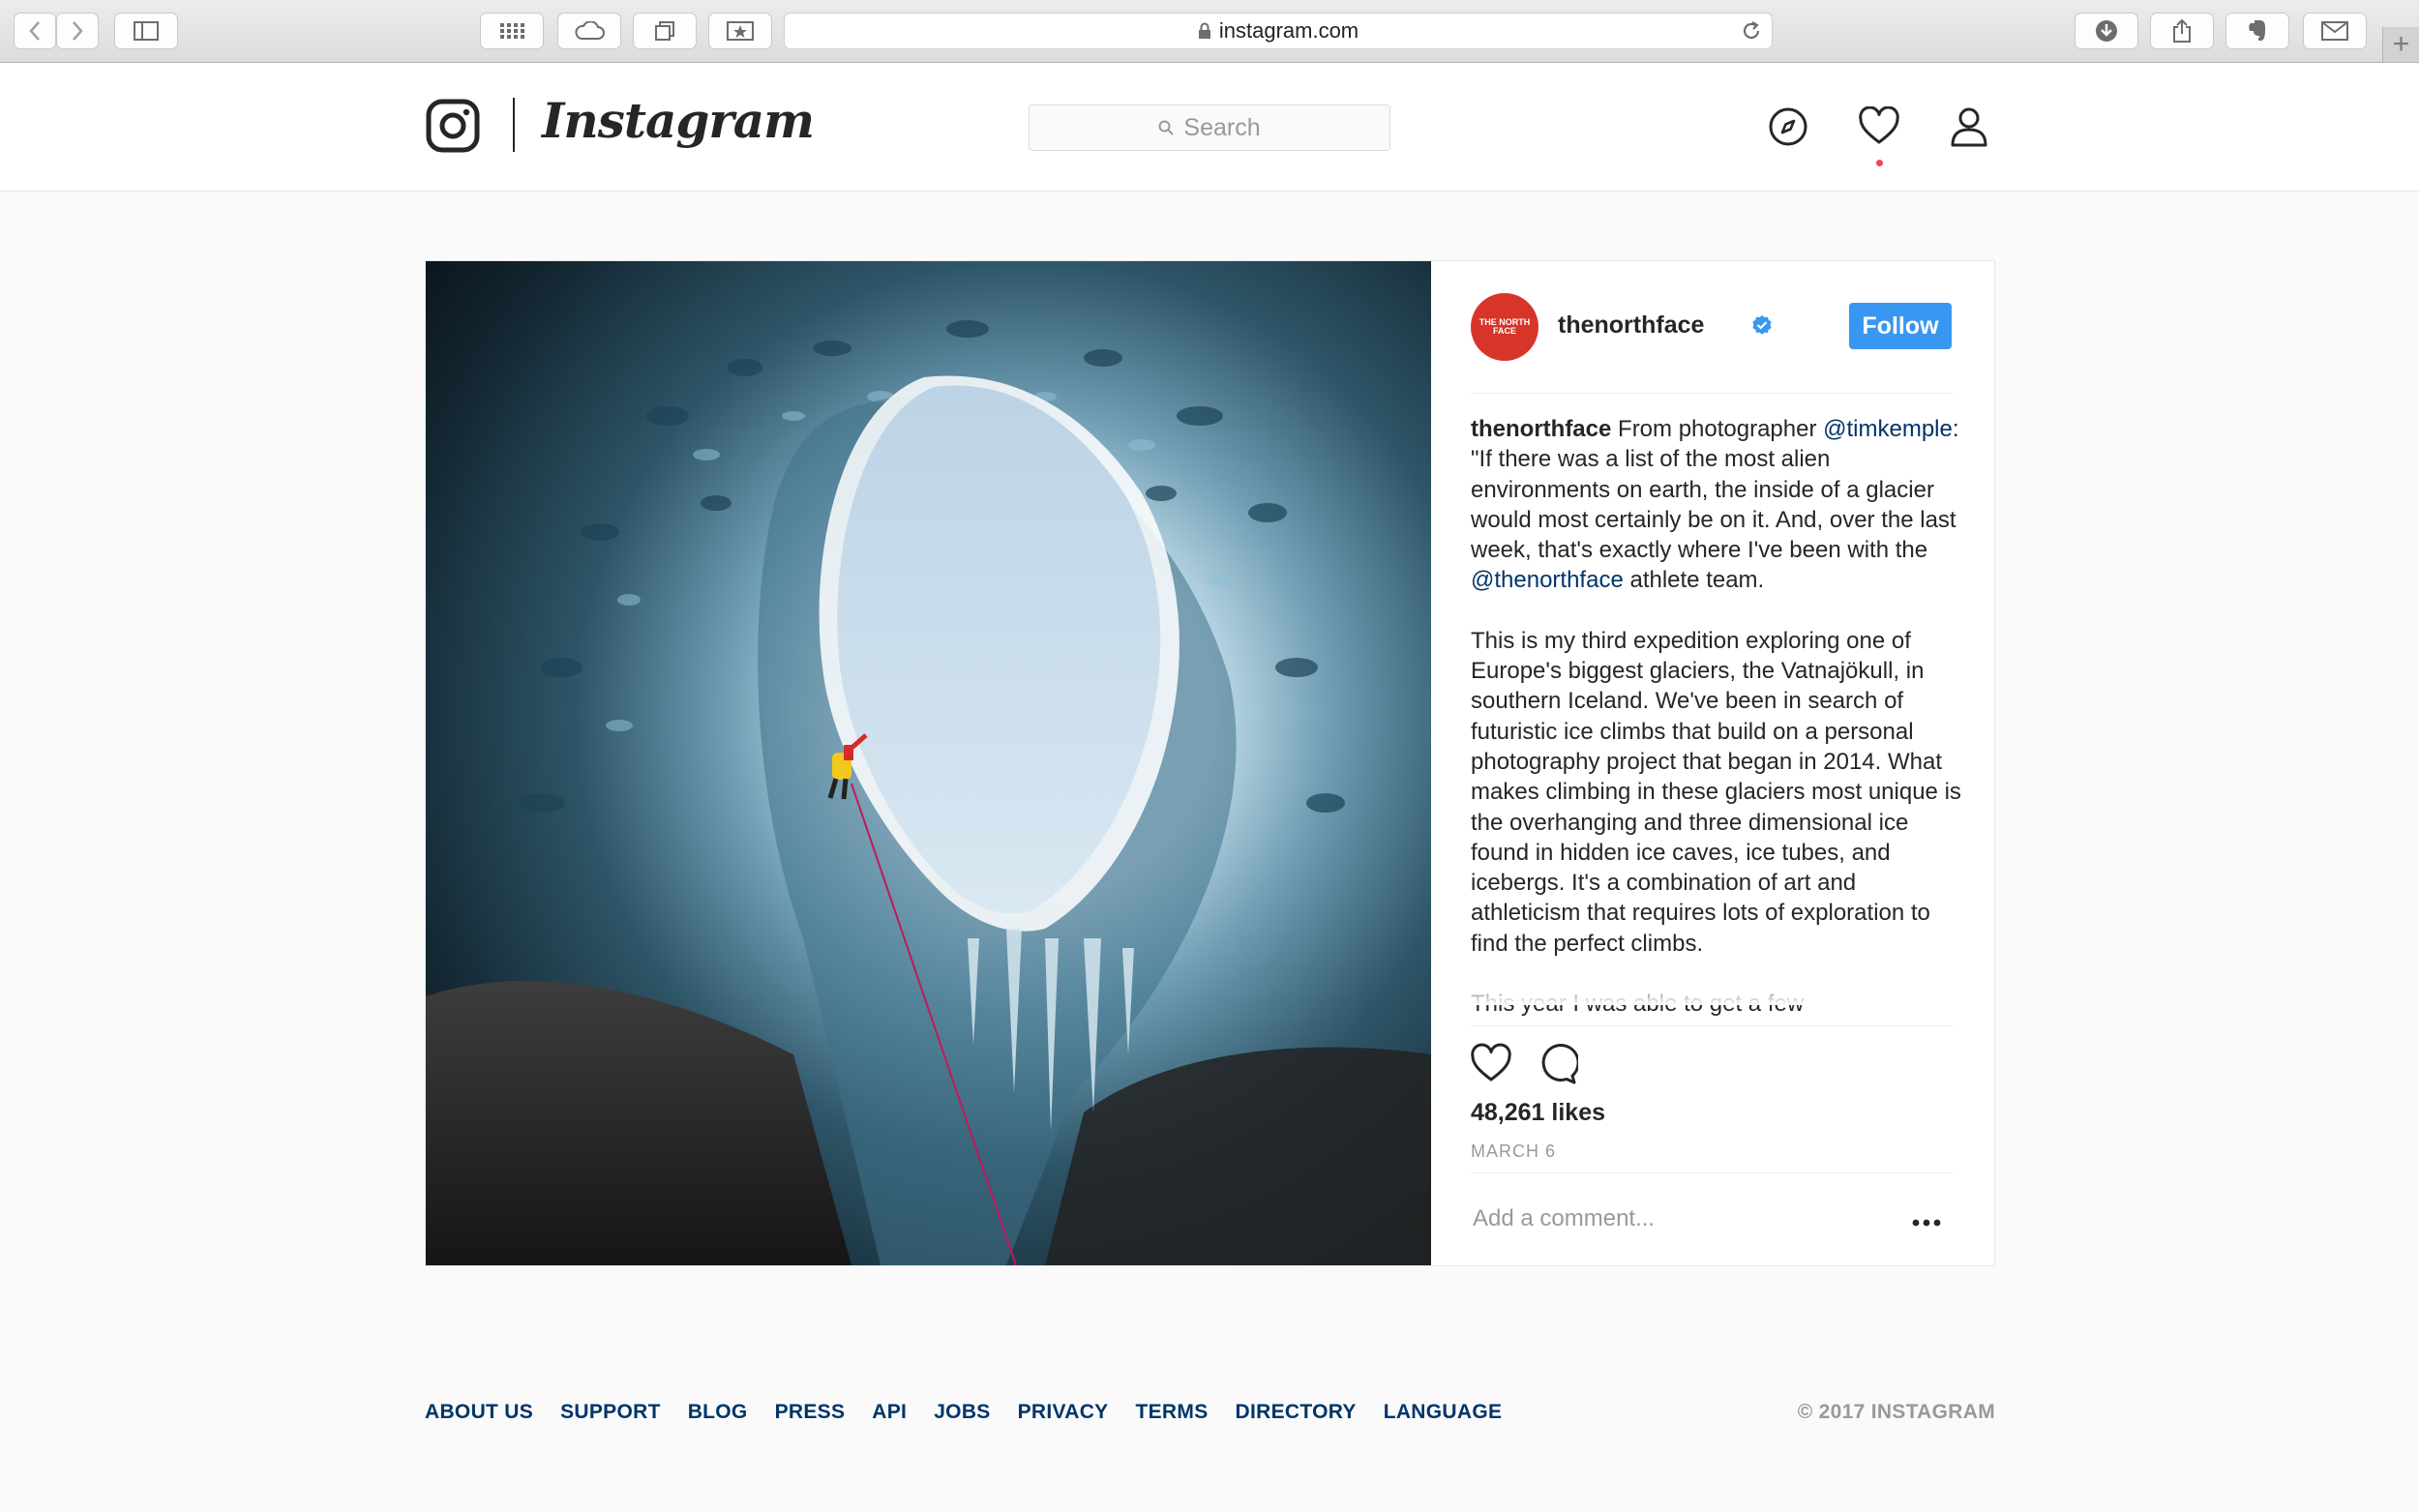 The width and height of the screenshot is (2419, 1512). What do you see at coordinates (611, 1413) in the screenshot?
I see `footer-link-support: SUPPORT` at bounding box center [611, 1413].